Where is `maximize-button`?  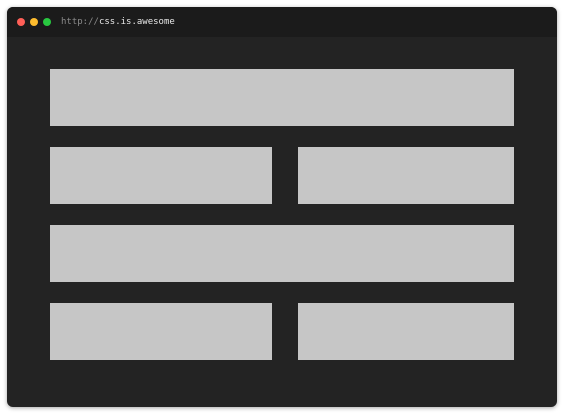
maximize-button is located at coordinates (47, 22).